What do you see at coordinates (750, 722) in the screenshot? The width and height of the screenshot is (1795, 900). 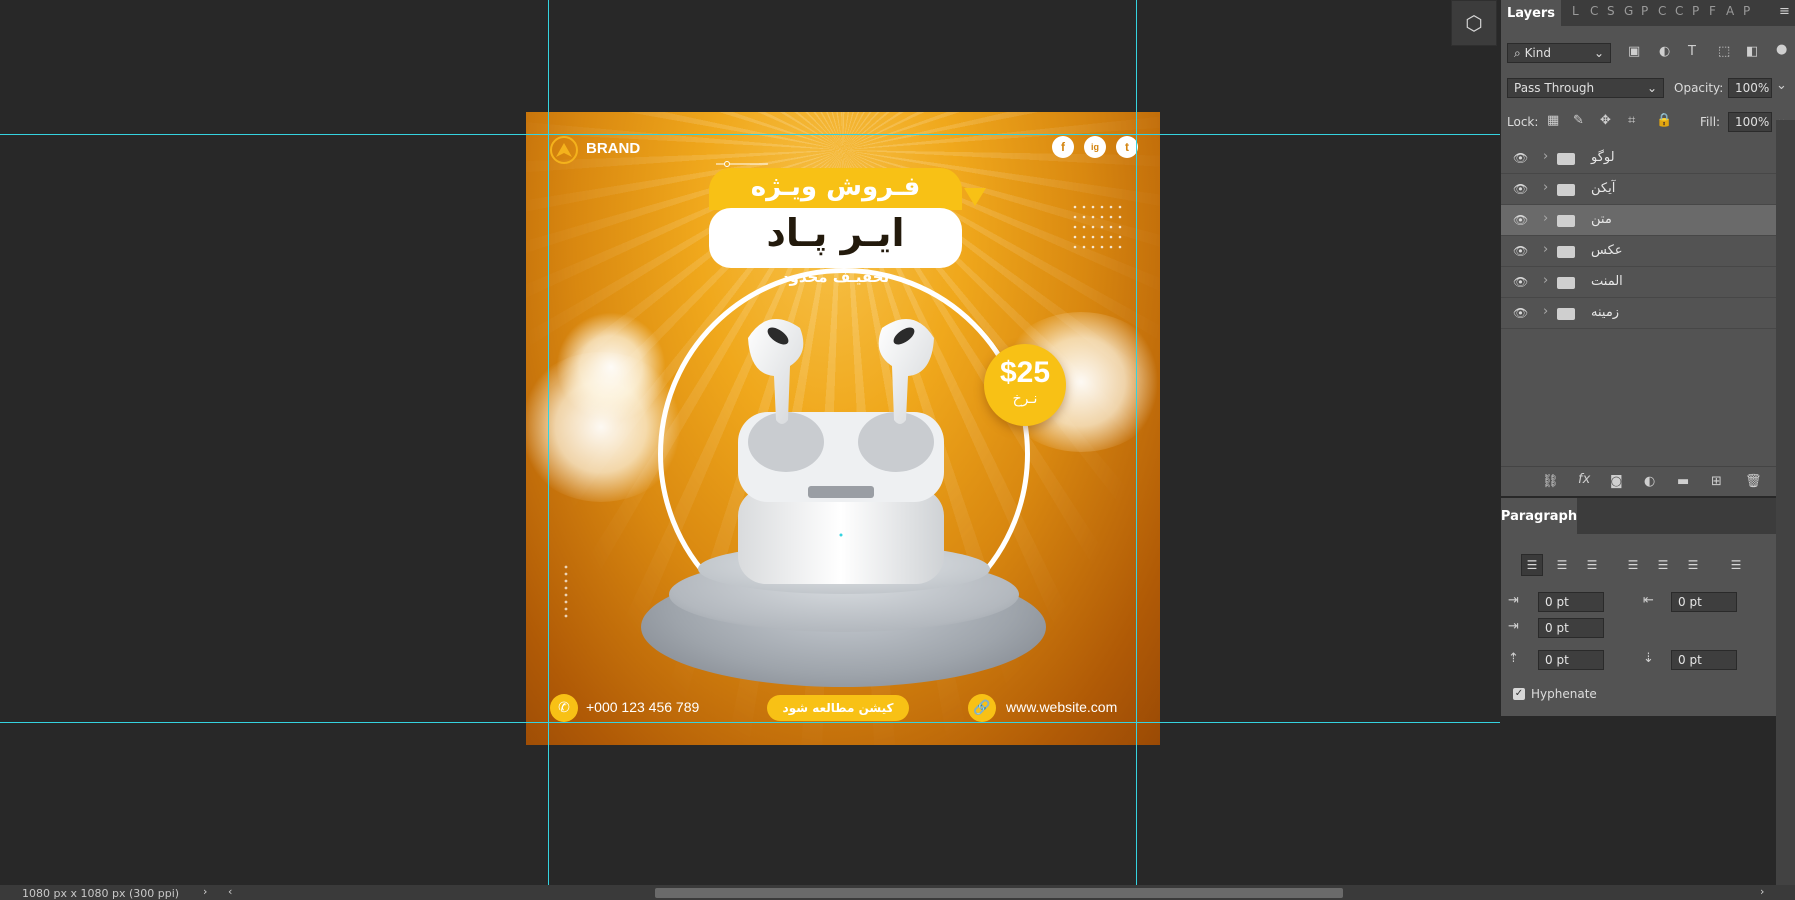 I see `guide-horizontal-bottom` at bounding box center [750, 722].